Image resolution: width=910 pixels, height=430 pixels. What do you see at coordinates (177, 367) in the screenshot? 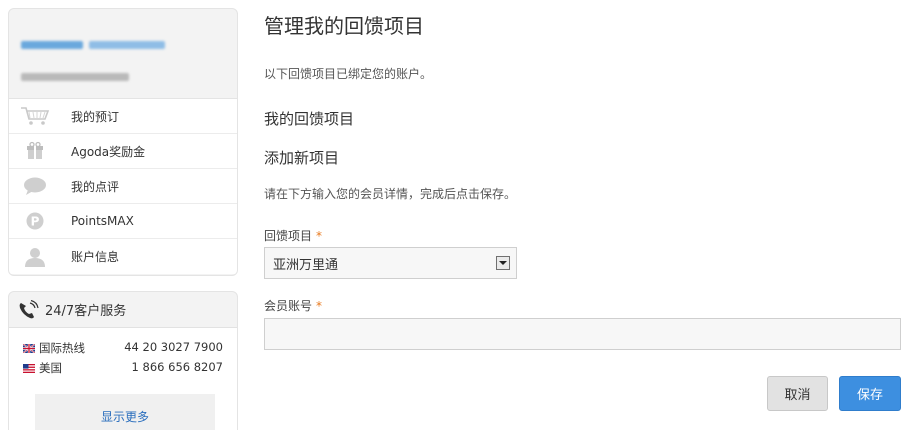
I see `hotline-number: 1 866 656 8207` at bounding box center [177, 367].